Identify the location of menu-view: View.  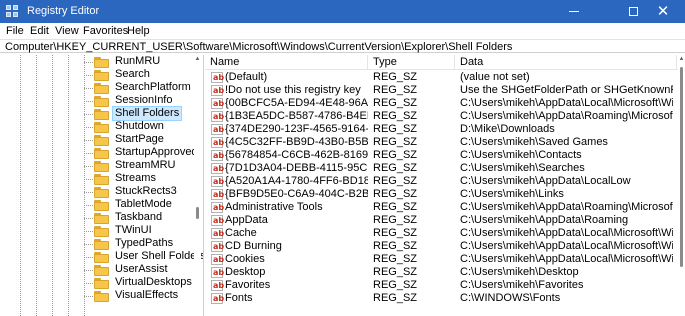
(67, 31).